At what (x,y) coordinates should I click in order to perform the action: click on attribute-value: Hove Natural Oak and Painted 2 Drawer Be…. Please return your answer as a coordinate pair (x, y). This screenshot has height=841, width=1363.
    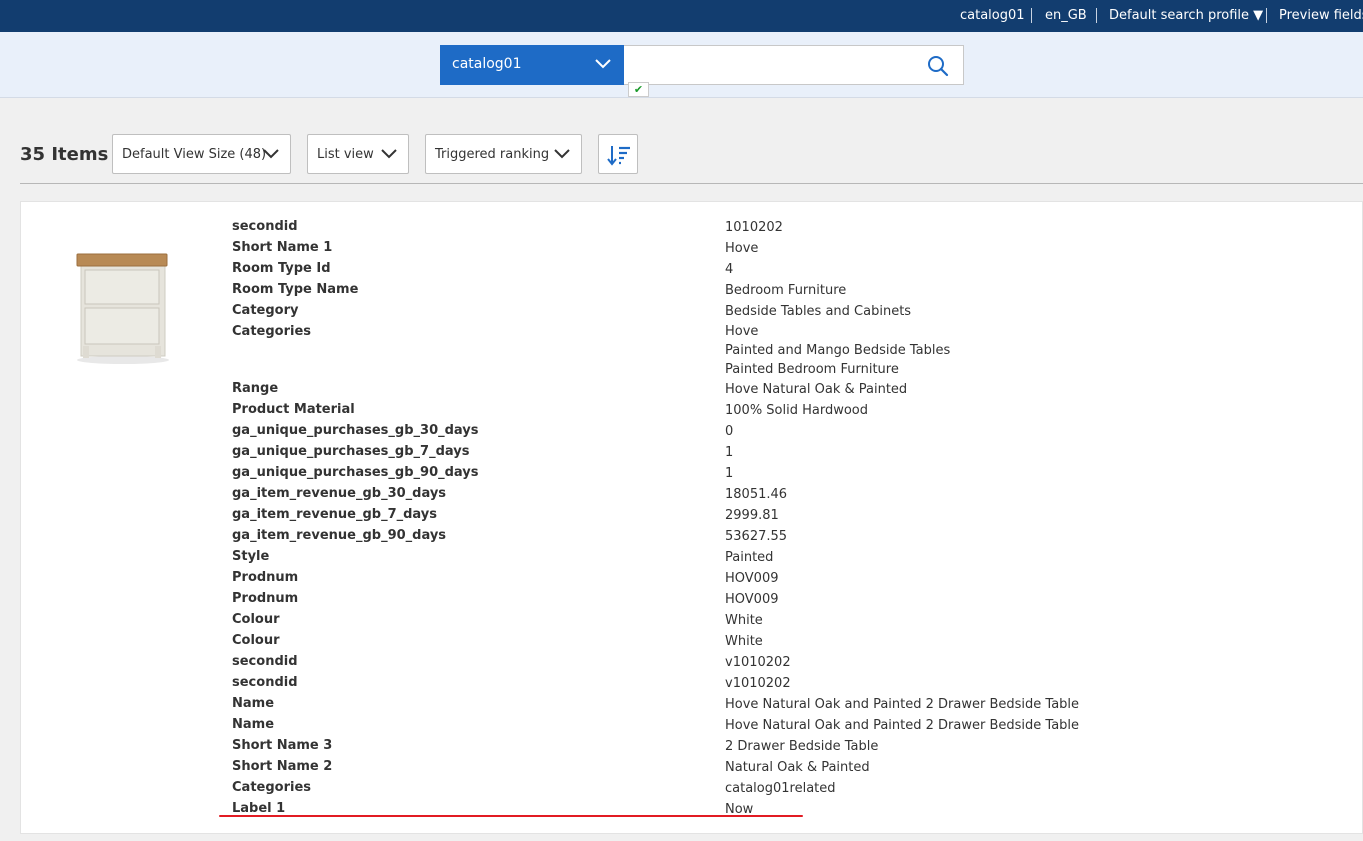
    Looking at the image, I should click on (902, 725).